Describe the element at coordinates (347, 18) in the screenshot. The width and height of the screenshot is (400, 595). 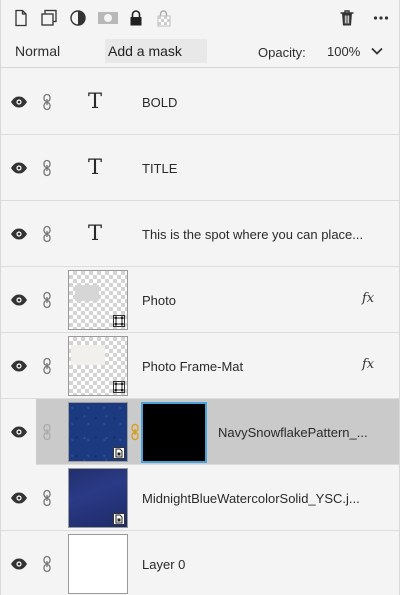
I see `trash-icon` at that location.